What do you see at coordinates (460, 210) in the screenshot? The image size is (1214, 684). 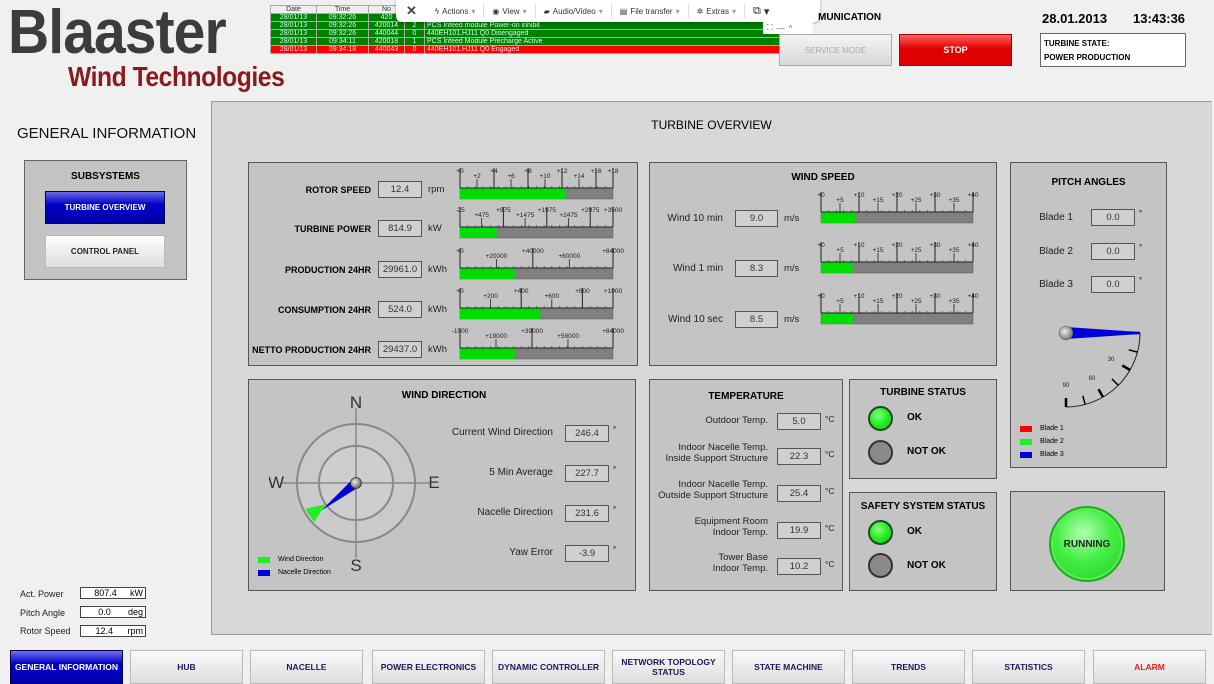 I see `production-gauge-major-label: -25` at bounding box center [460, 210].